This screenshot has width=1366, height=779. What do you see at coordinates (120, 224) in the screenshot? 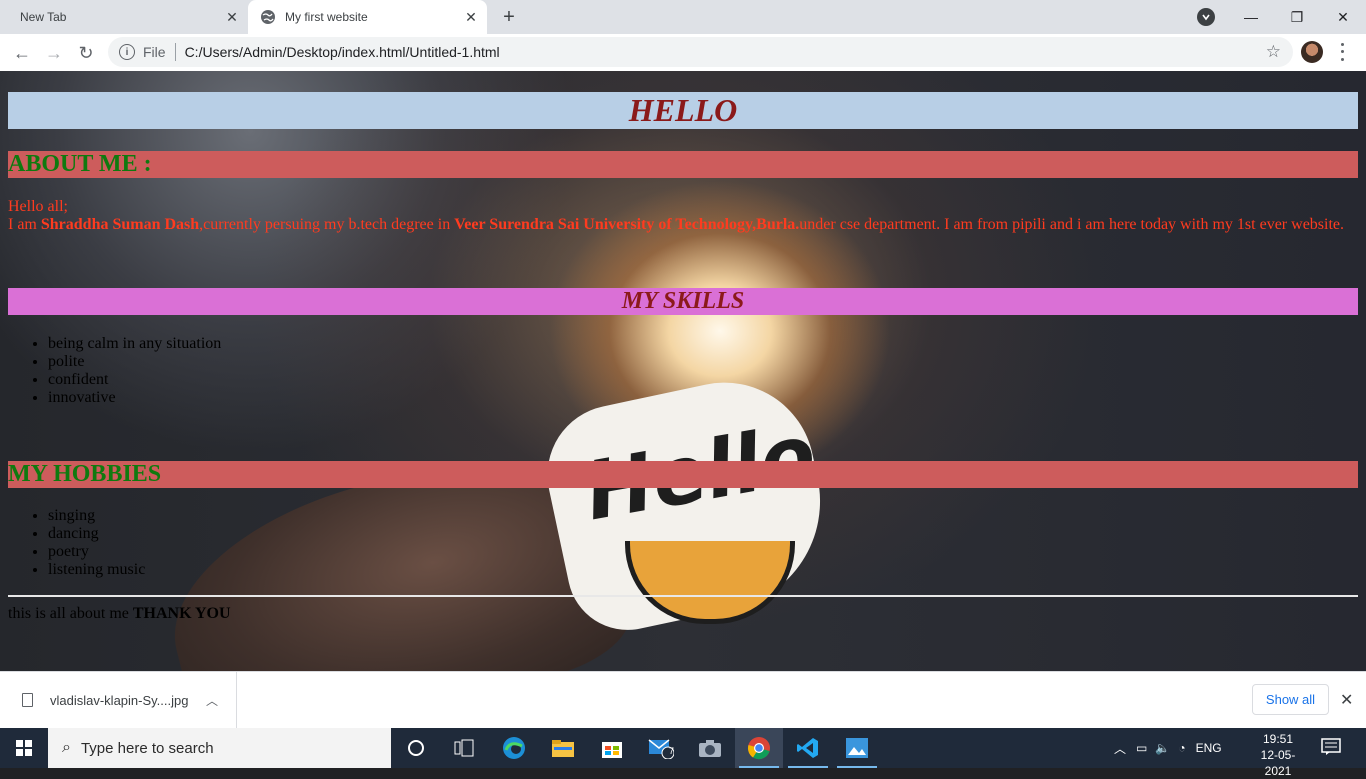
I see `intro-name: Shraddha Suman Dash` at bounding box center [120, 224].